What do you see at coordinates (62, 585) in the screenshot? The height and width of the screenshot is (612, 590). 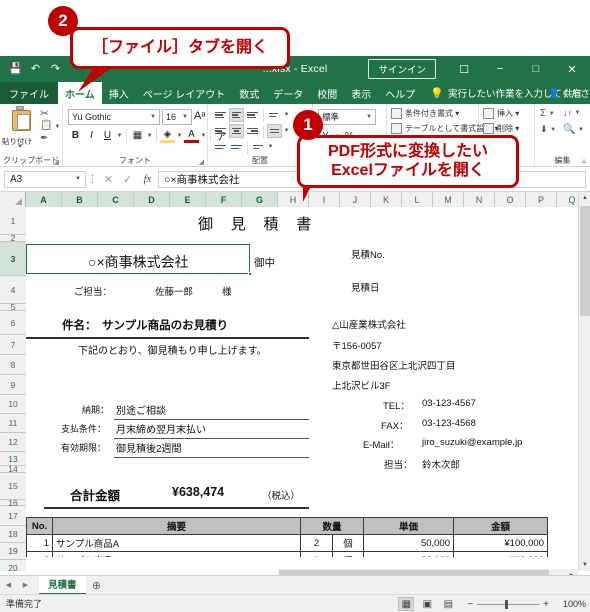 I see `sheet-tab-active: 見積書` at bounding box center [62, 585].